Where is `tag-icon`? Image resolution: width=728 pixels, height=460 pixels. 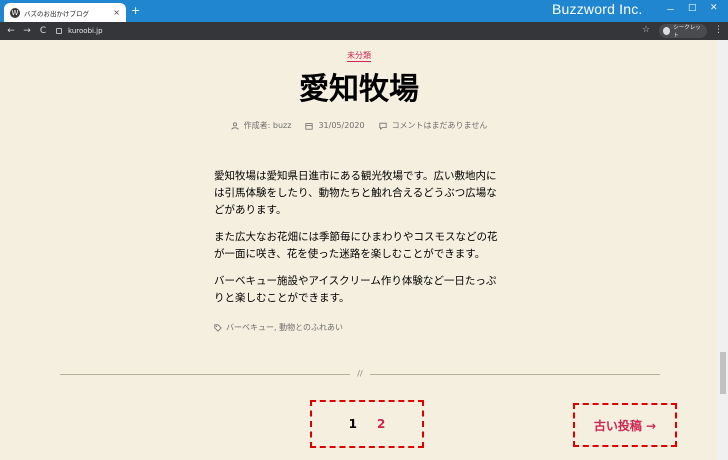
tag-icon is located at coordinates (218, 327).